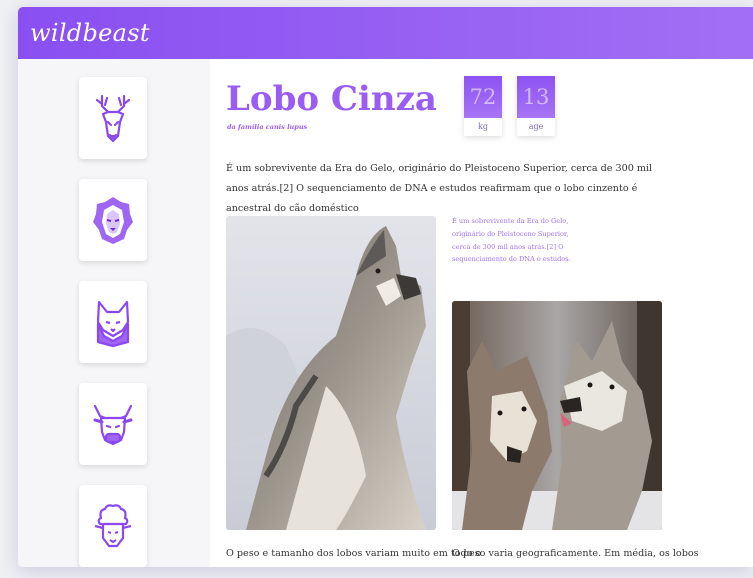  What do you see at coordinates (267, 127) in the screenshot?
I see `page-subtitle: da família canis lupus` at bounding box center [267, 127].